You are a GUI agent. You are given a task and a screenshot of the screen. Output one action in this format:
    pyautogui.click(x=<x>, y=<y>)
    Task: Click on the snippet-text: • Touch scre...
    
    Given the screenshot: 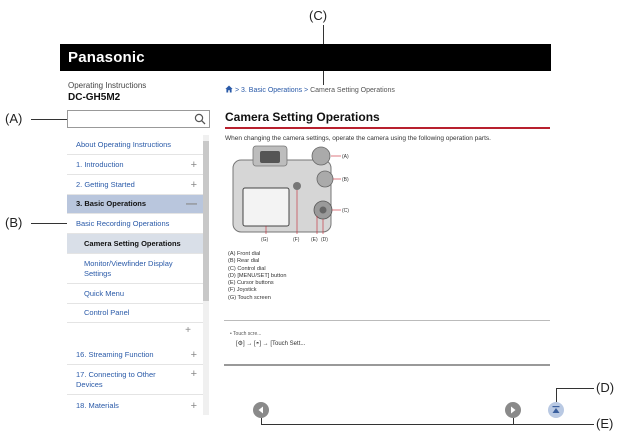 What is the action you would take?
    pyautogui.click(x=246, y=334)
    